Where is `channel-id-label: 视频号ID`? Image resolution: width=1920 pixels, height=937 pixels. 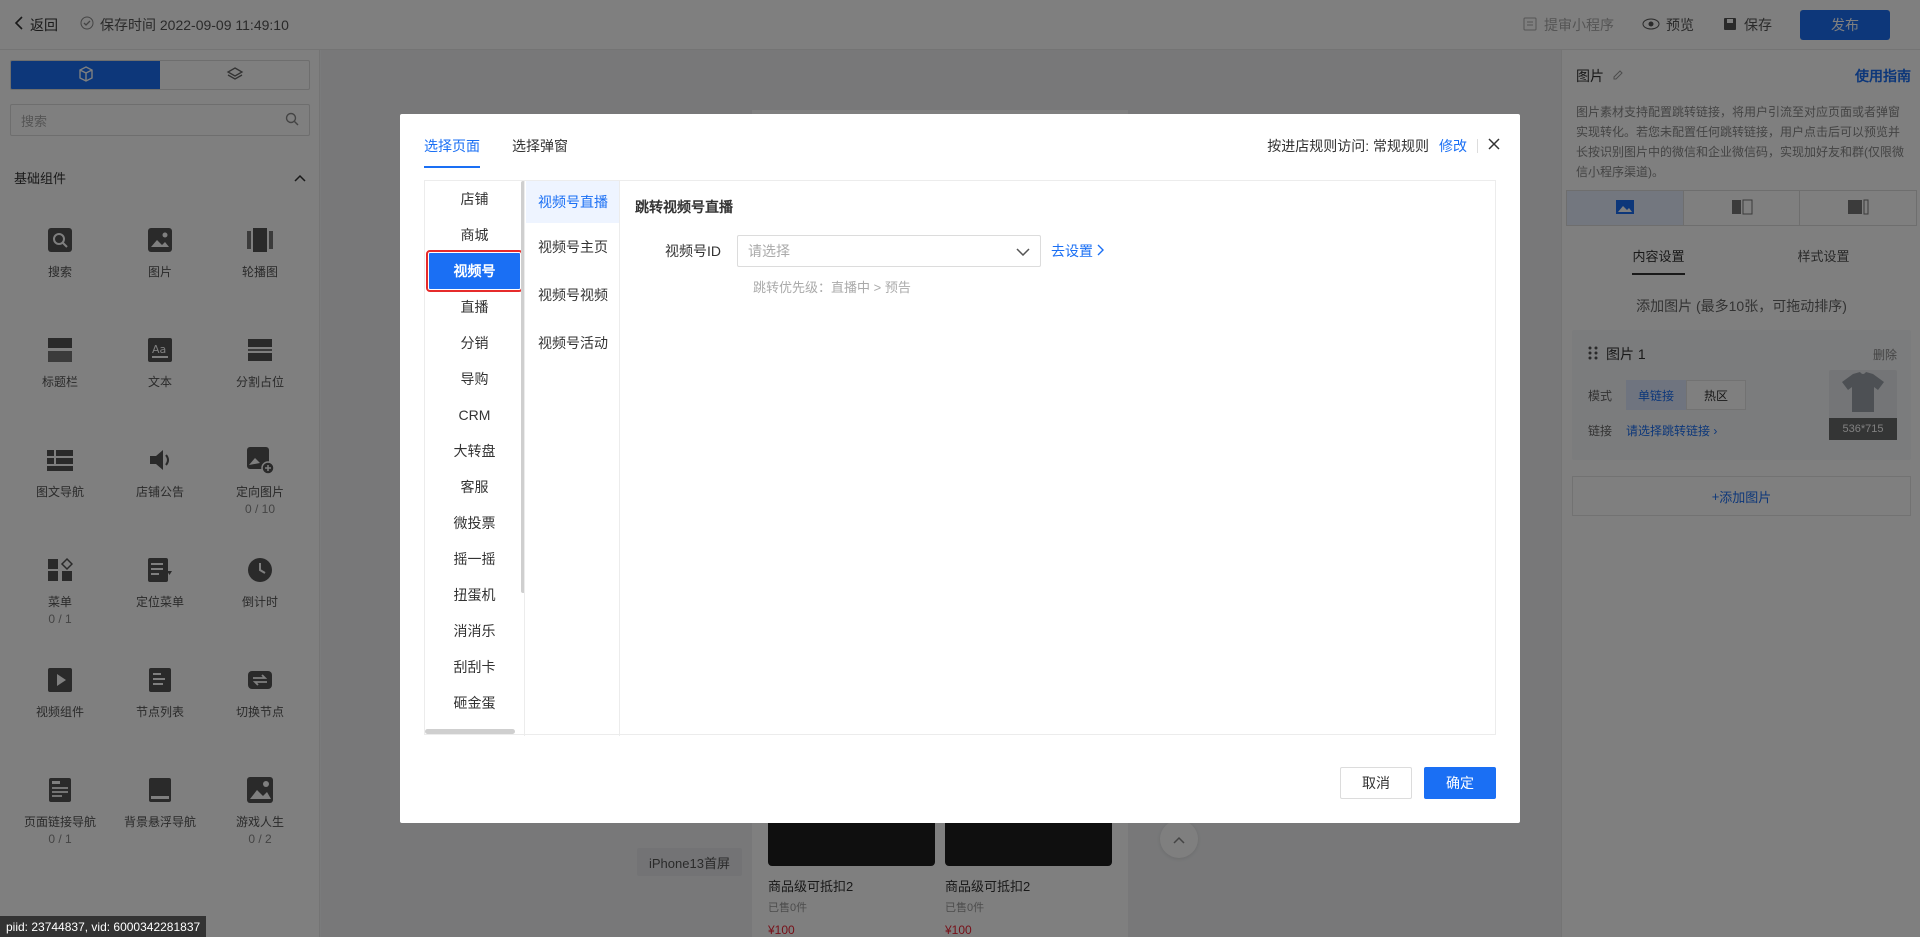 channel-id-label: 视频号ID is located at coordinates (693, 251).